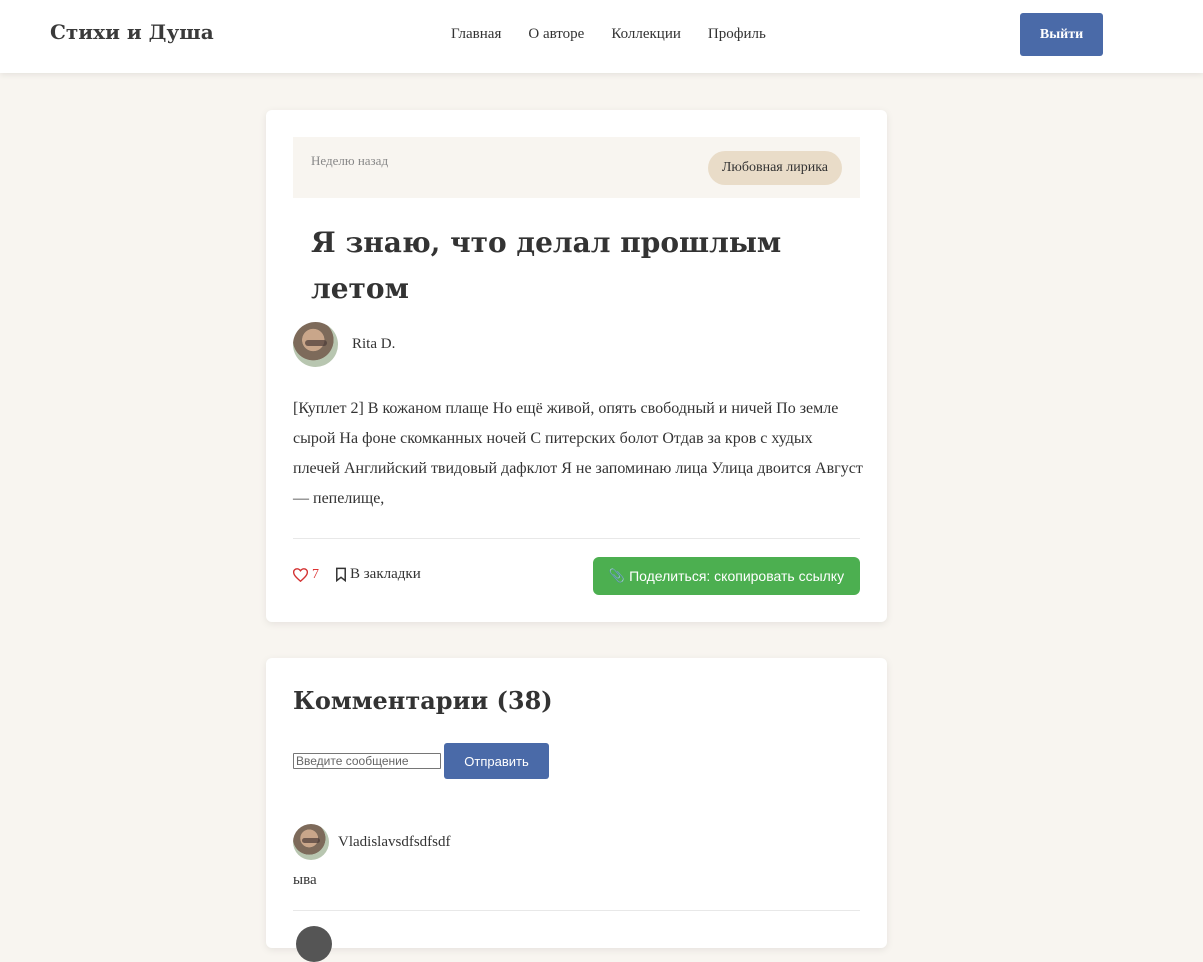  What do you see at coordinates (423, 700) in the screenshot?
I see `comments-title: Комментарии (38)` at bounding box center [423, 700].